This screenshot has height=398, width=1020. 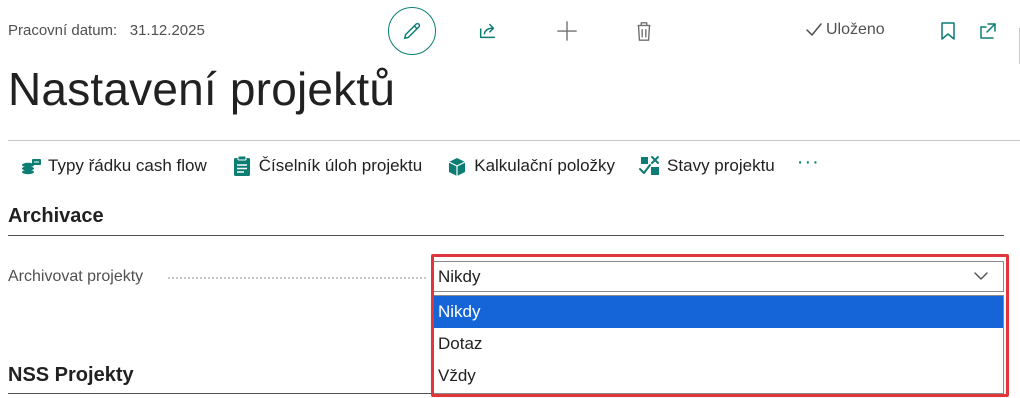 I want to click on page-title: Nastavení projektů, so click(x=202, y=89).